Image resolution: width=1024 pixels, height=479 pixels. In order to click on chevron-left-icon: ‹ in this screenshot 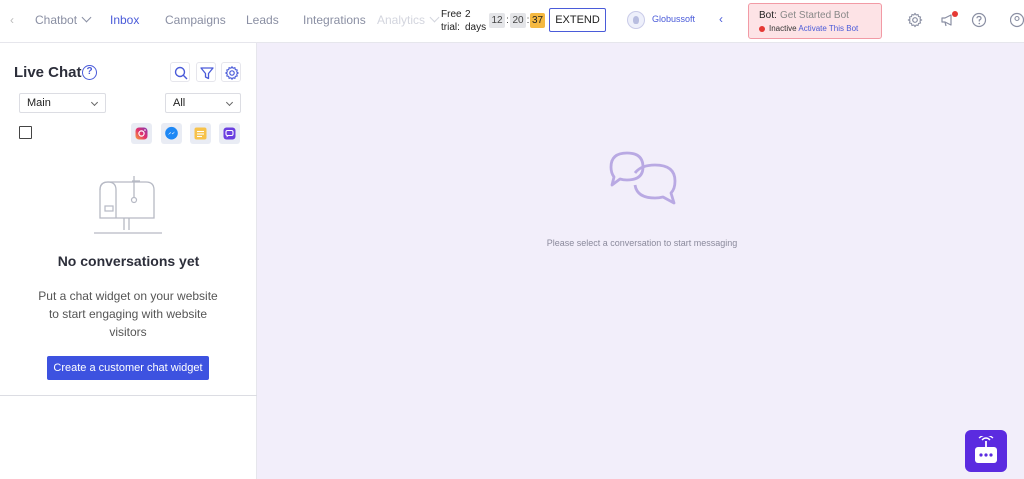, I will do `click(721, 19)`.